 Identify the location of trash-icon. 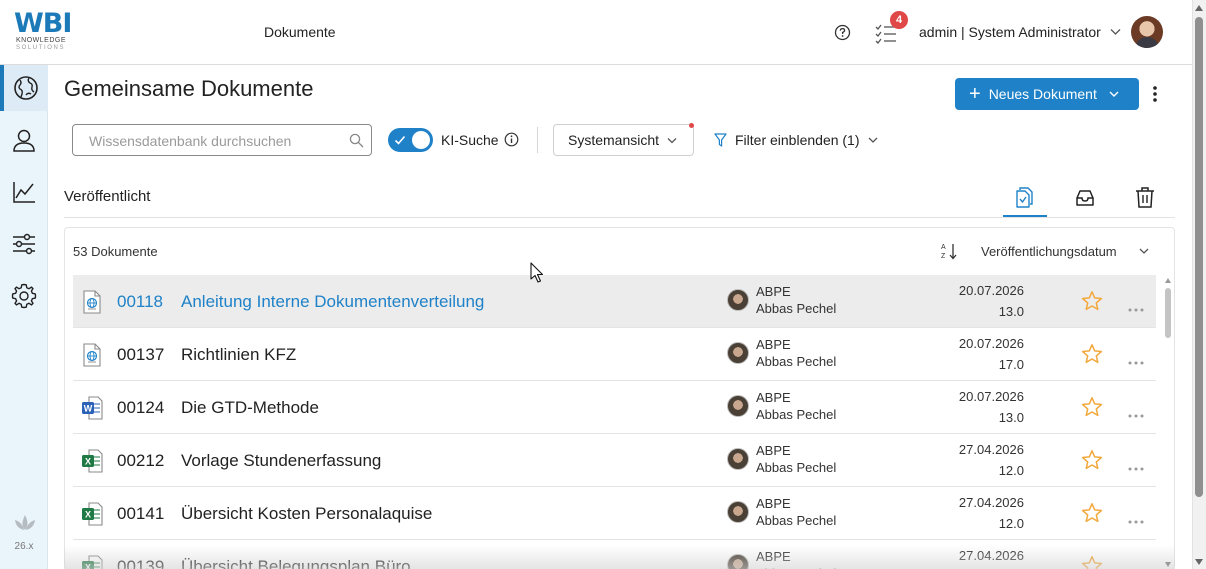
(1145, 197).